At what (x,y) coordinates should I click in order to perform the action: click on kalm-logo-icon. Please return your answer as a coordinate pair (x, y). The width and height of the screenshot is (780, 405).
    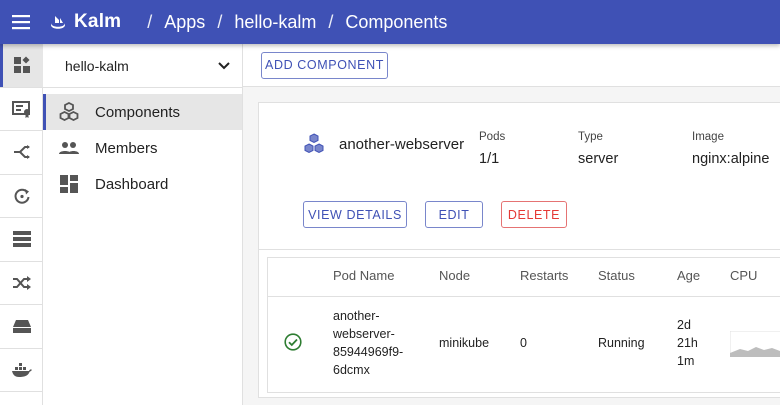
    Looking at the image, I should click on (58, 22).